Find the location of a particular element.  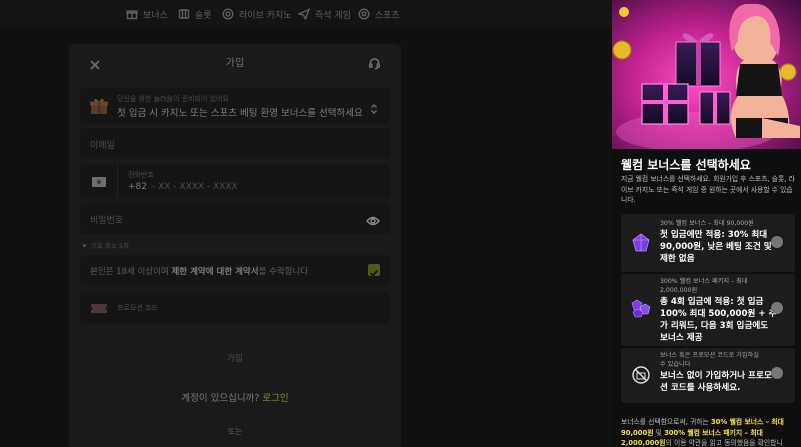

nav-item-bonus: 보너스 is located at coordinates (147, 14).